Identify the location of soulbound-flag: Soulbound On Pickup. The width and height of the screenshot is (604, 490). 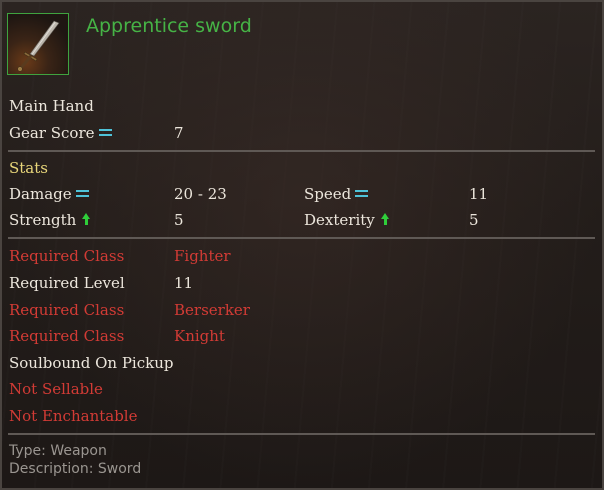
(91, 363).